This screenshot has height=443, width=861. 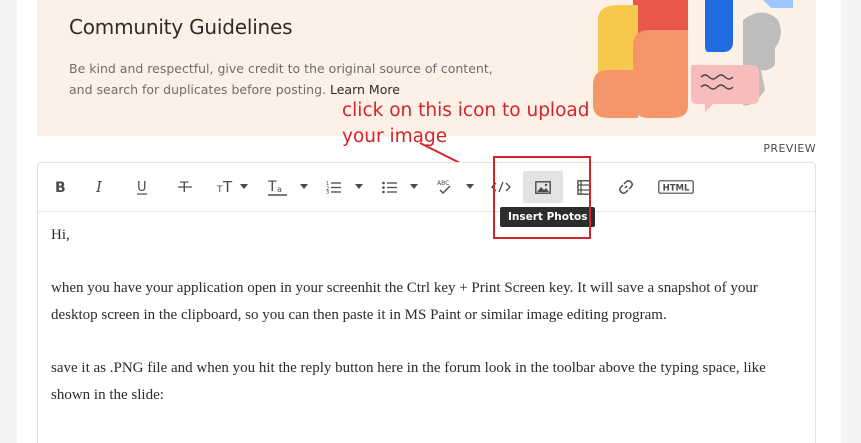 I want to click on underline-icon: U, so click(x=142, y=187).